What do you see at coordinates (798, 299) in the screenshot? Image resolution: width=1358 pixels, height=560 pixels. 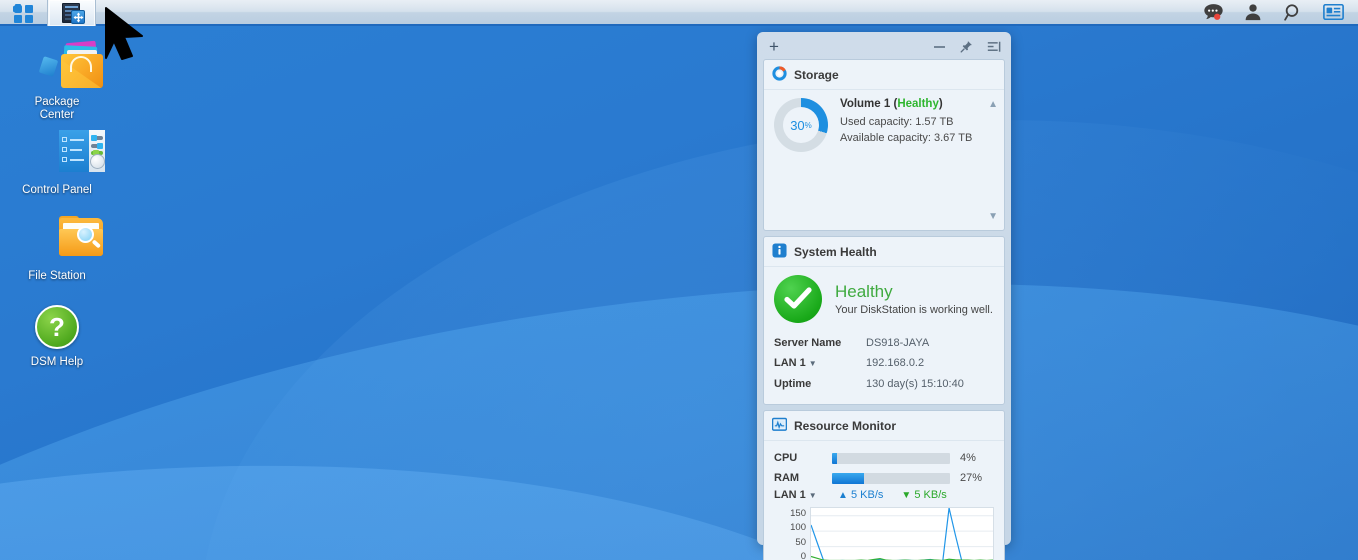 I see `health-check-icon` at bounding box center [798, 299].